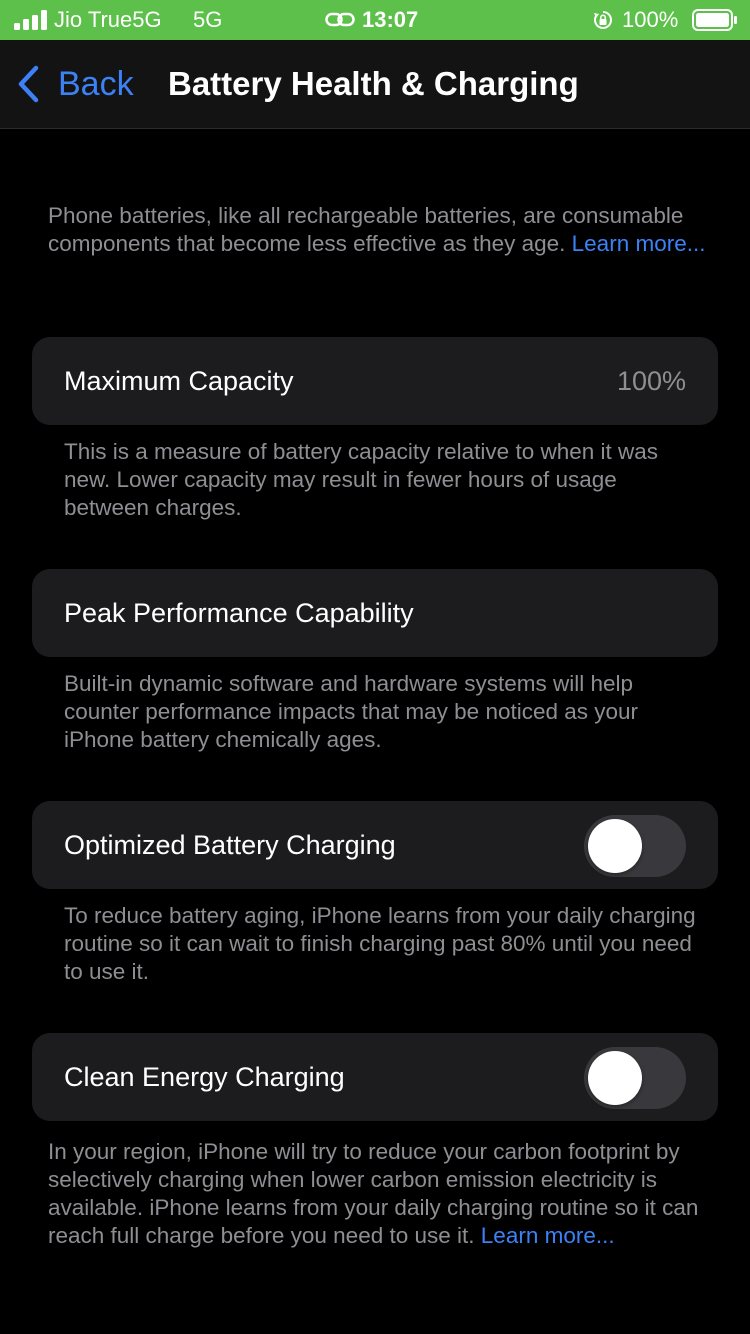 The width and height of the screenshot is (750, 1334). What do you see at coordinates (204, 1077) in the screenshot?
I see `clean-energy-label: Clean Energy Charging` at bounding box center [204, 1077].